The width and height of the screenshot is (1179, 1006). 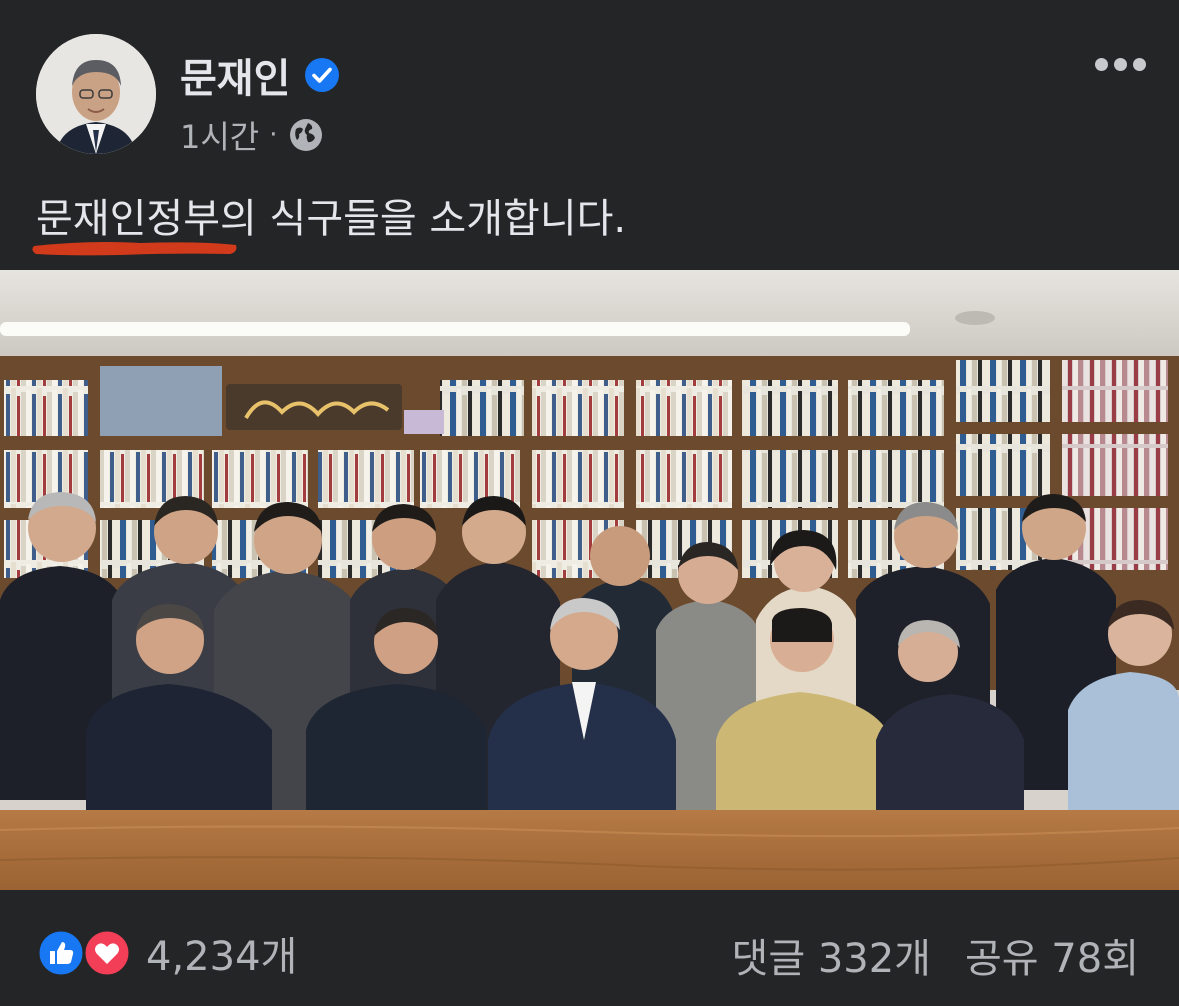 What do you see at coordinates (107, 953) in the screenshot?
I see `love-icon` at bounding box center [107, 953].